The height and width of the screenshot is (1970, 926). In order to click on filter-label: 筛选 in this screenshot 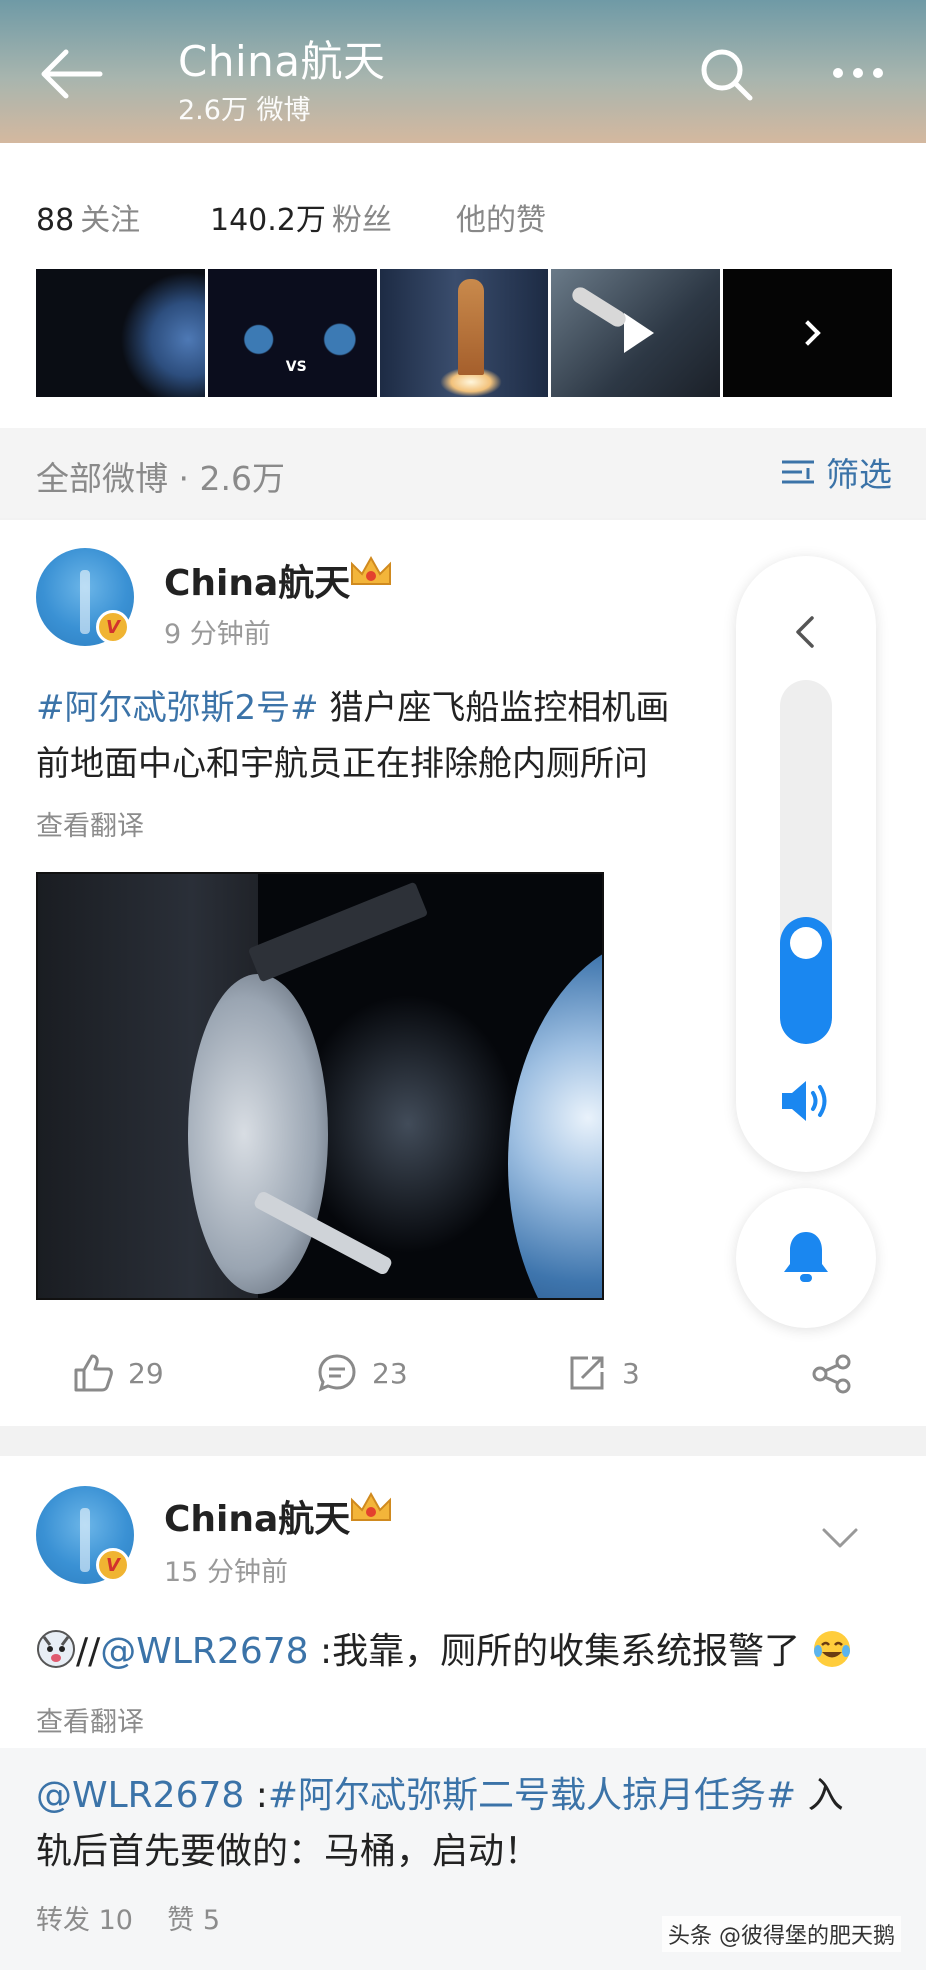, I will do `click(859, 474)`.